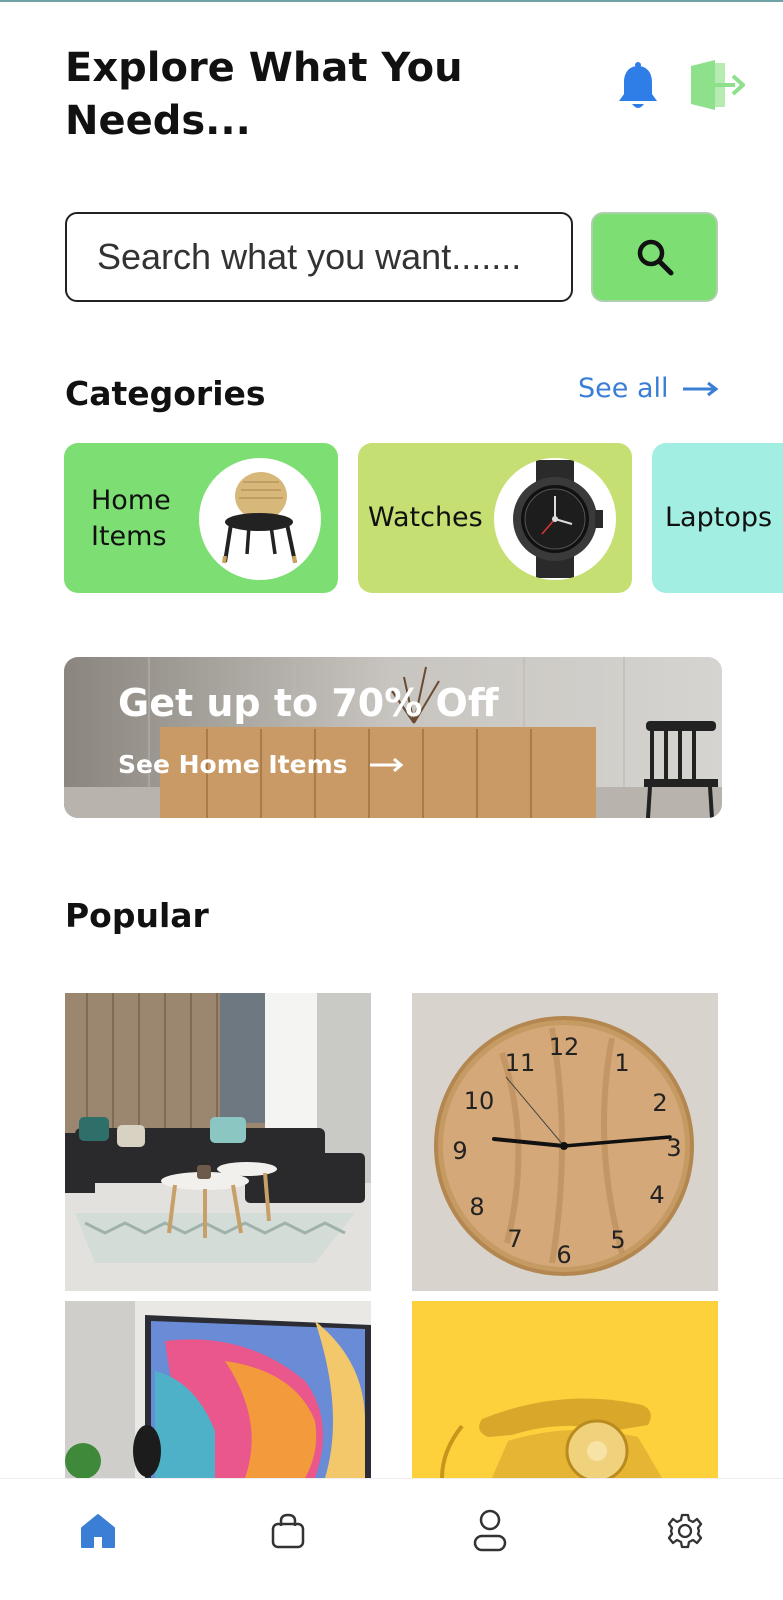 The image size is (783, 1600). I want to click on see-all-link: See all, so click(648, 388).